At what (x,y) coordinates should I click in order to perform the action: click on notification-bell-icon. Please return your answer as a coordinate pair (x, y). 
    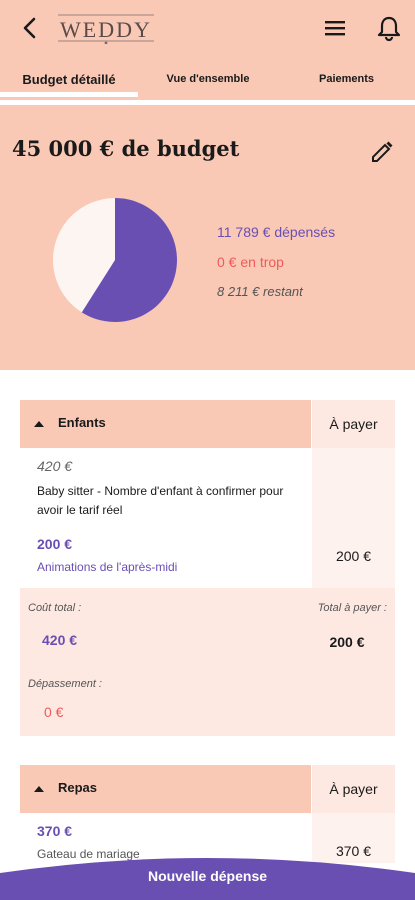
    Looking at the image, I should click on (389, 28).